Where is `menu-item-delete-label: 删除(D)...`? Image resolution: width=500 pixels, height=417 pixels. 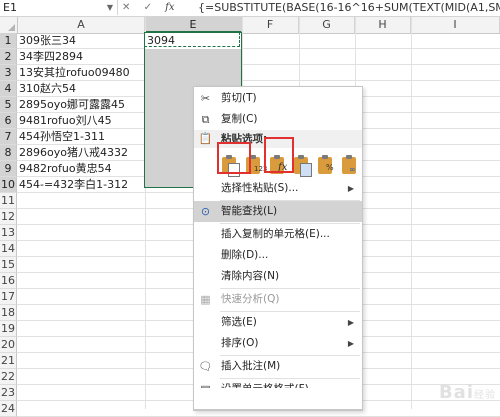
menu-item-delete-label: 删除(D)... is located at coordinates (245, 255).